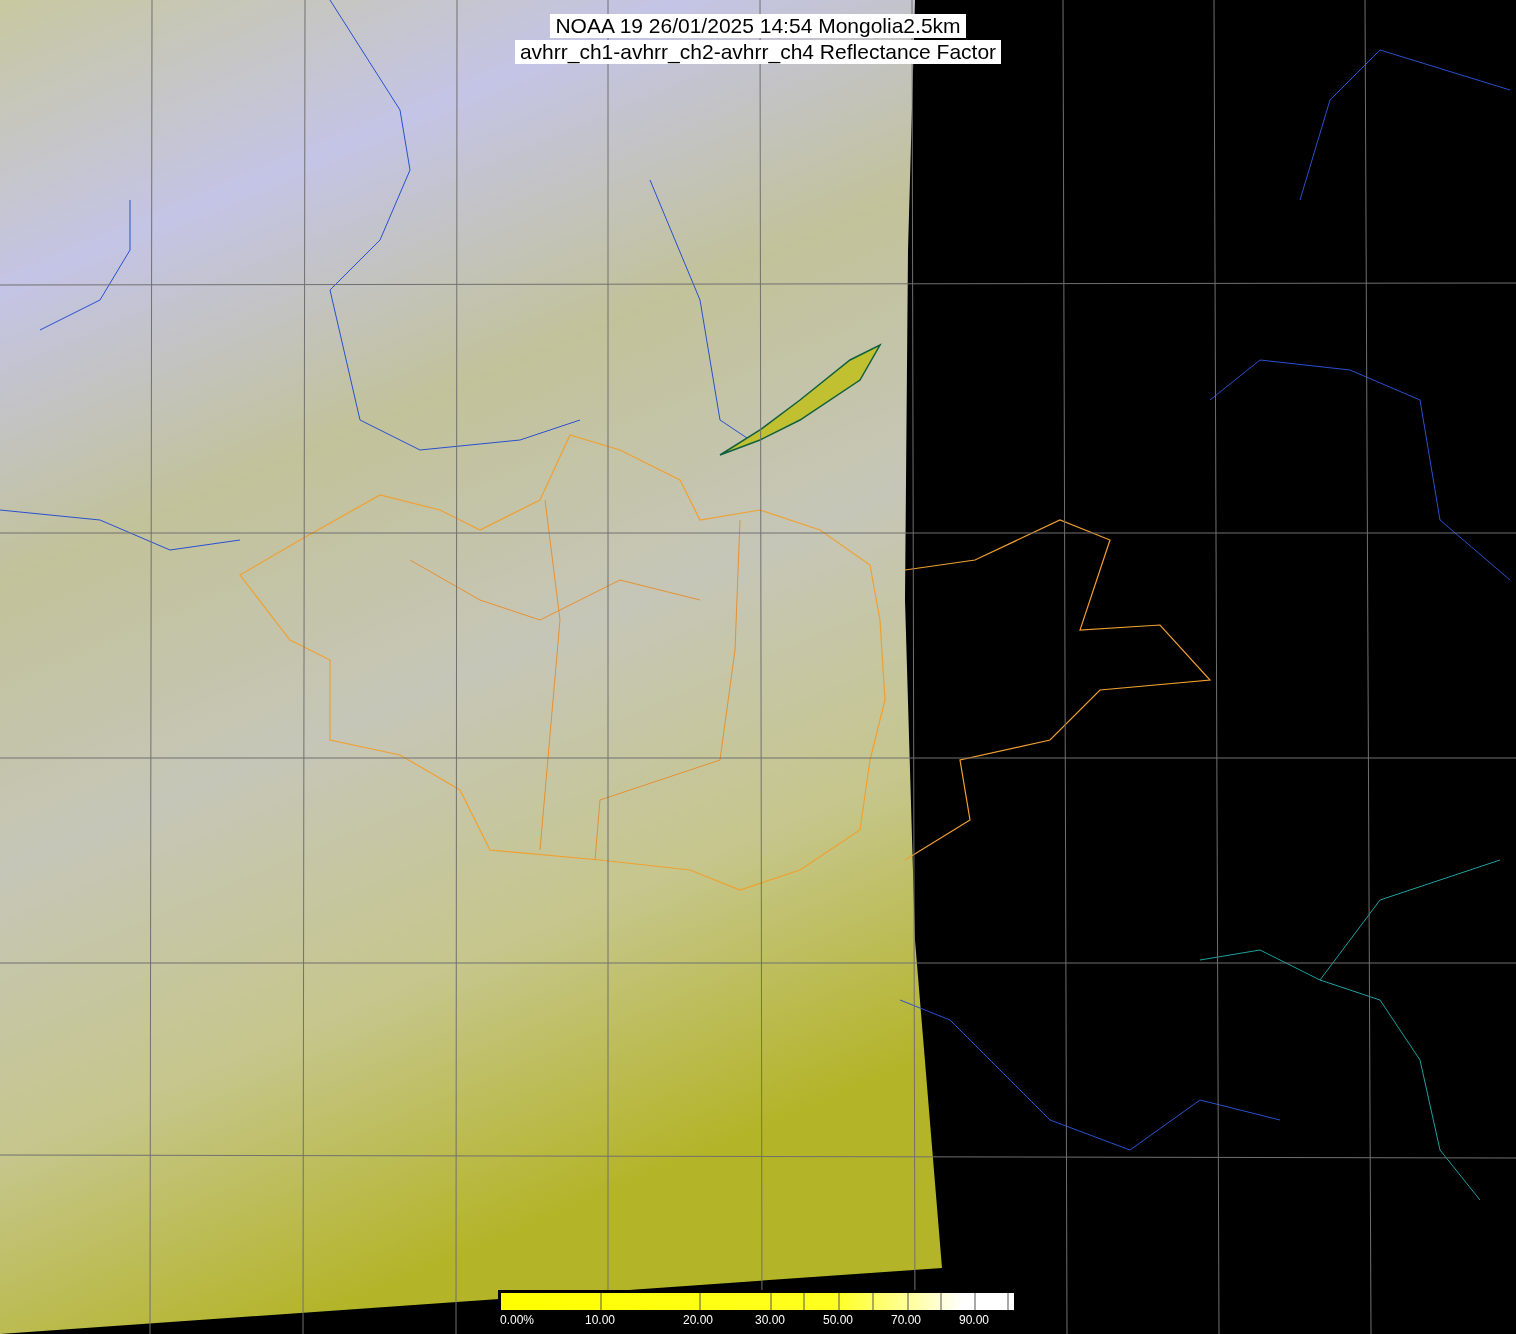 Image resolution: width=1516 pixels, height=1334 pixels. What do you see at coordinates (906, 1320) in the screenshot?
I see `colorbar-label: 70.00` at bounding box center [906, 1320].